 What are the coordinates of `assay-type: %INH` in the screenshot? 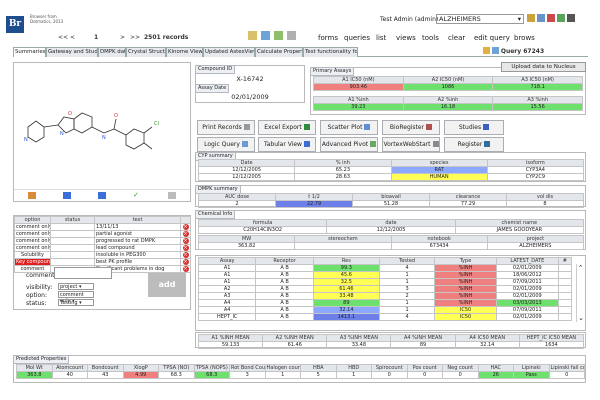 It's located at (465, 289).